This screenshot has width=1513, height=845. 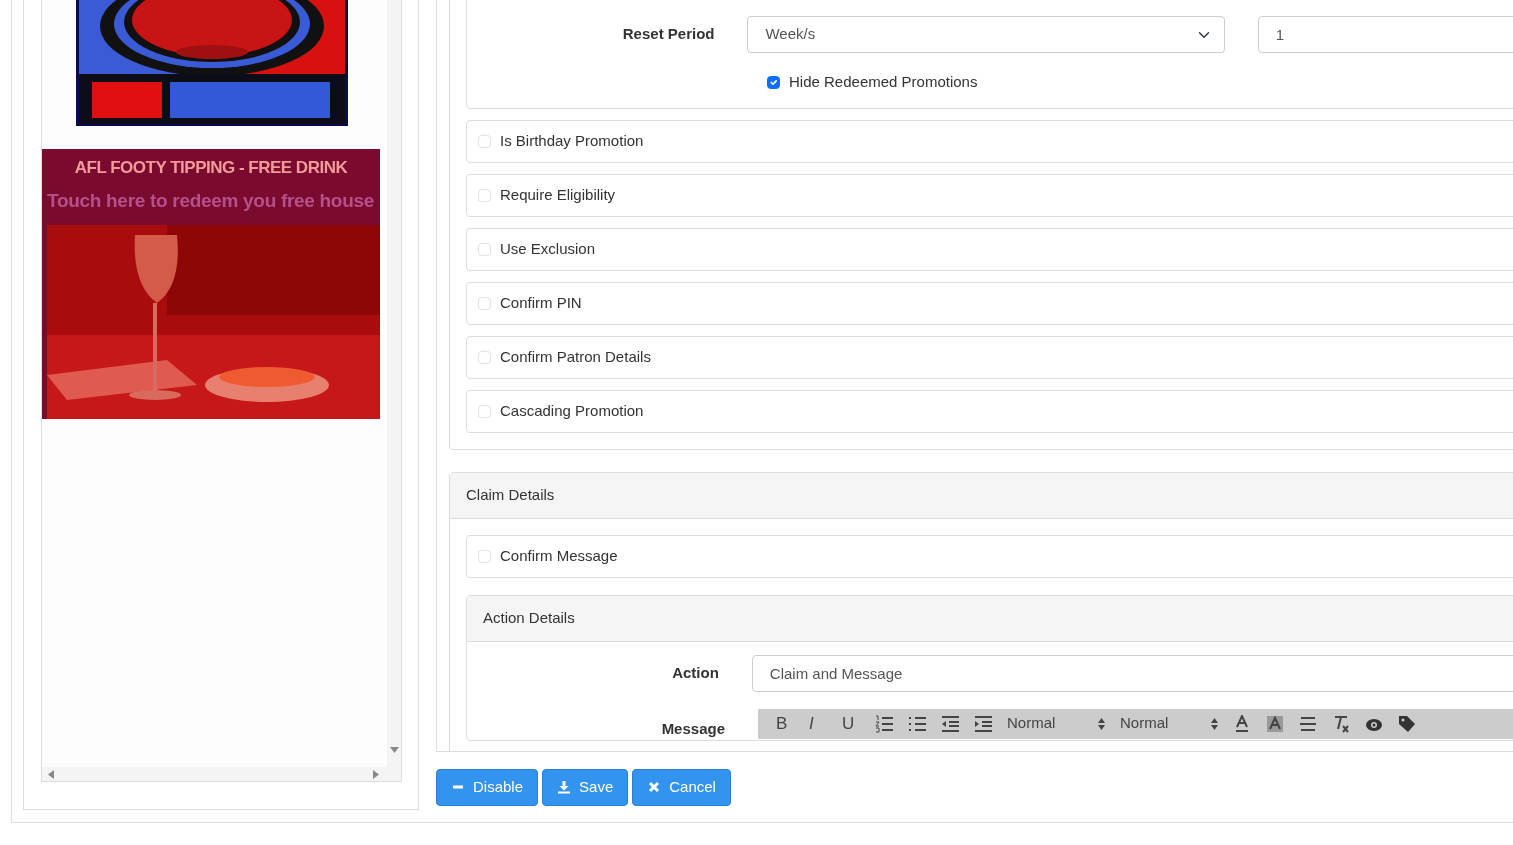 What do you see at coordinates (1385, 34) in the screenshot?
I see `count-field: 1` at bounding box center [1385, 34].